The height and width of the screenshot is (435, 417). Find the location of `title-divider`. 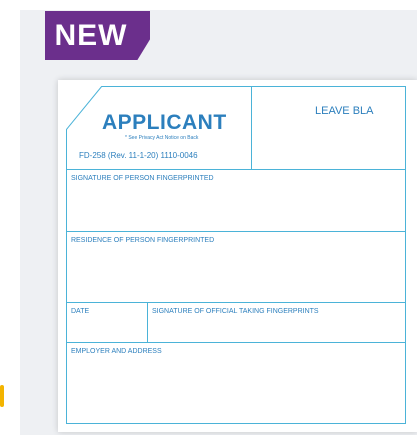

title-divider is located at coordinates (251, 128).